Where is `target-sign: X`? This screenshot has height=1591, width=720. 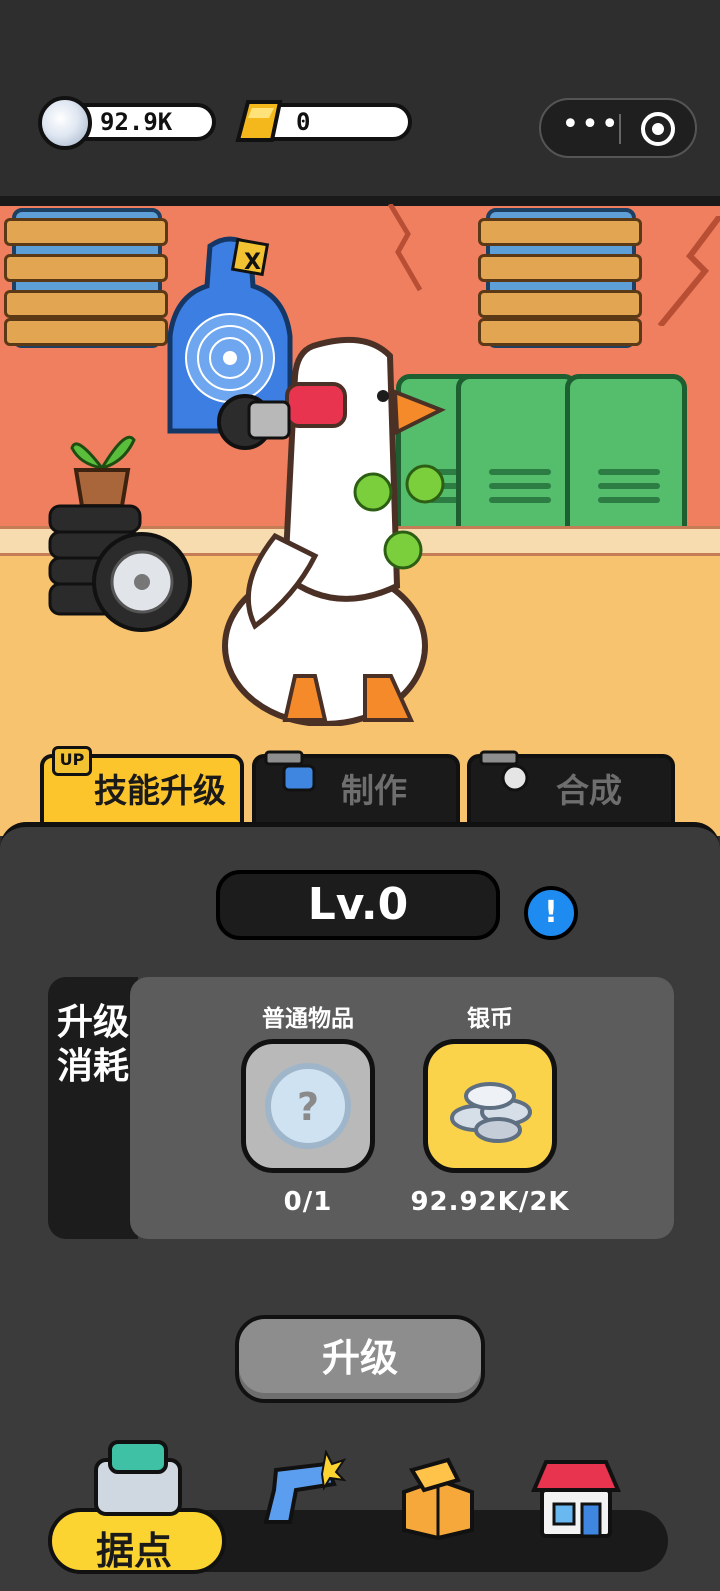 target-sign: X is located at coordinates (252, 262).